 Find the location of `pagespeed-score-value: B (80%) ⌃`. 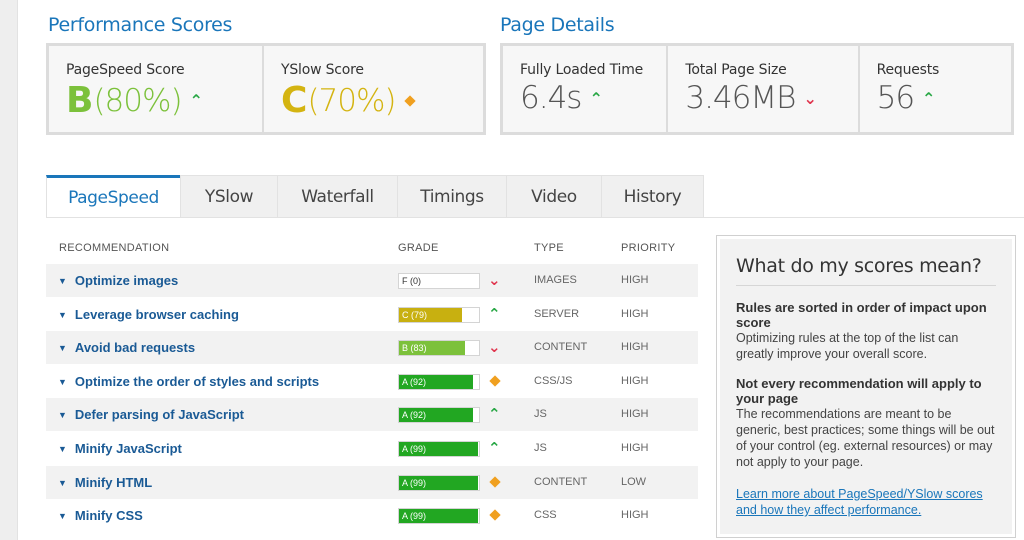

pagespeed-score-value: B (80%) ⌃ is located at coordinates (164, 100).